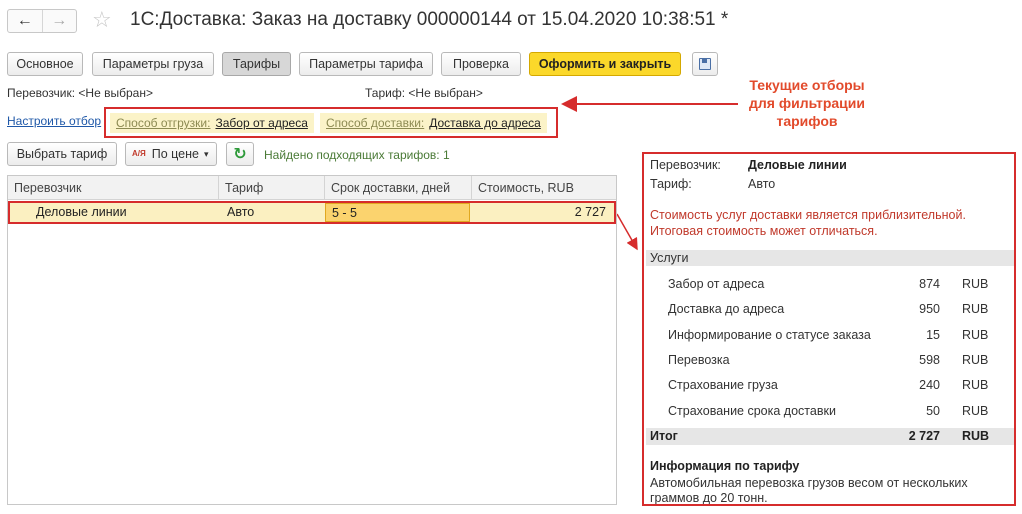 This screenshot has height=514, width=1022. Describe the element at coordinates (669, 258) in the screenshot. I see `services-header: Услуги` at that location.